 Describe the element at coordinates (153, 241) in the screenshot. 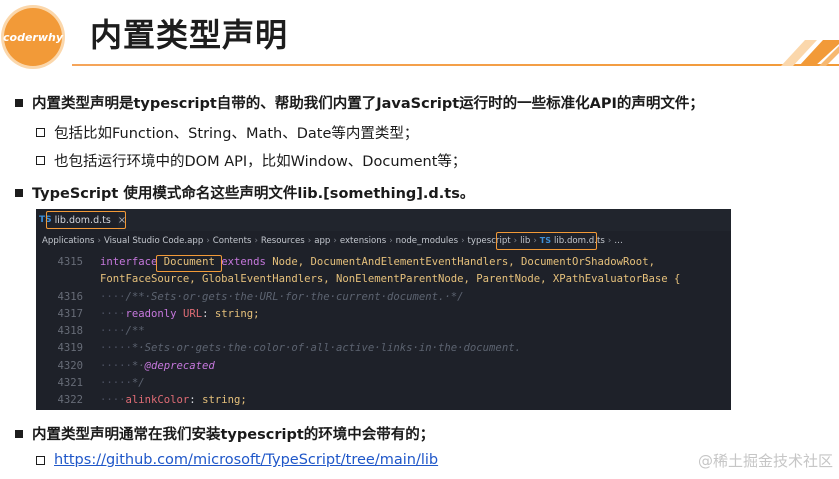

I see `breadcrumb-item: Visual Studio Code.app` at that location.